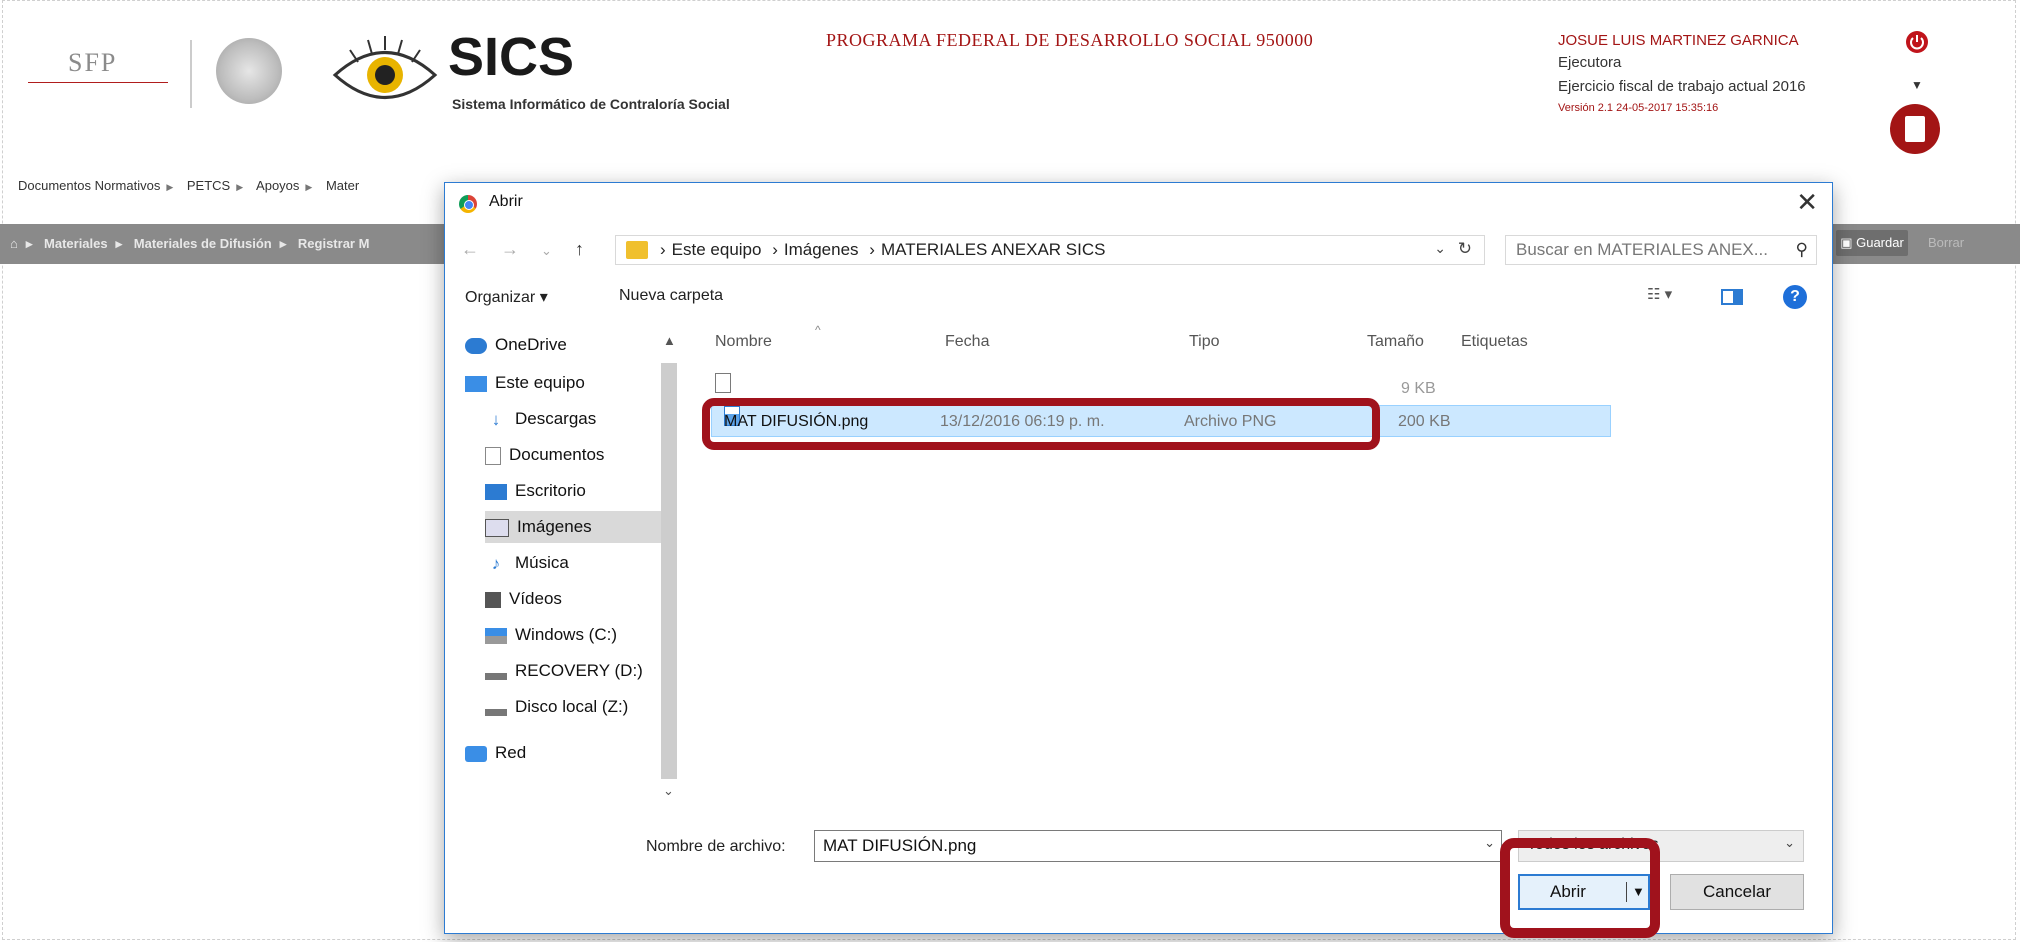  I want to click on column-header-fecha: Fecha, so click(967, 342).